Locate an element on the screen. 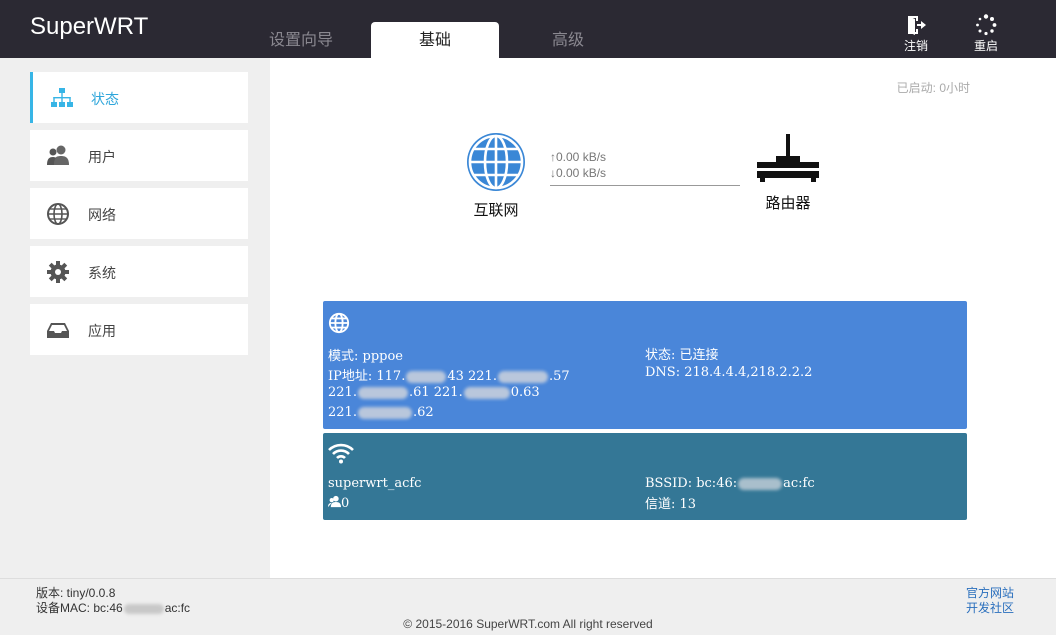 The height and width of the screenshot is (635, 1056). user-icon is located at coordinates (334, 501).